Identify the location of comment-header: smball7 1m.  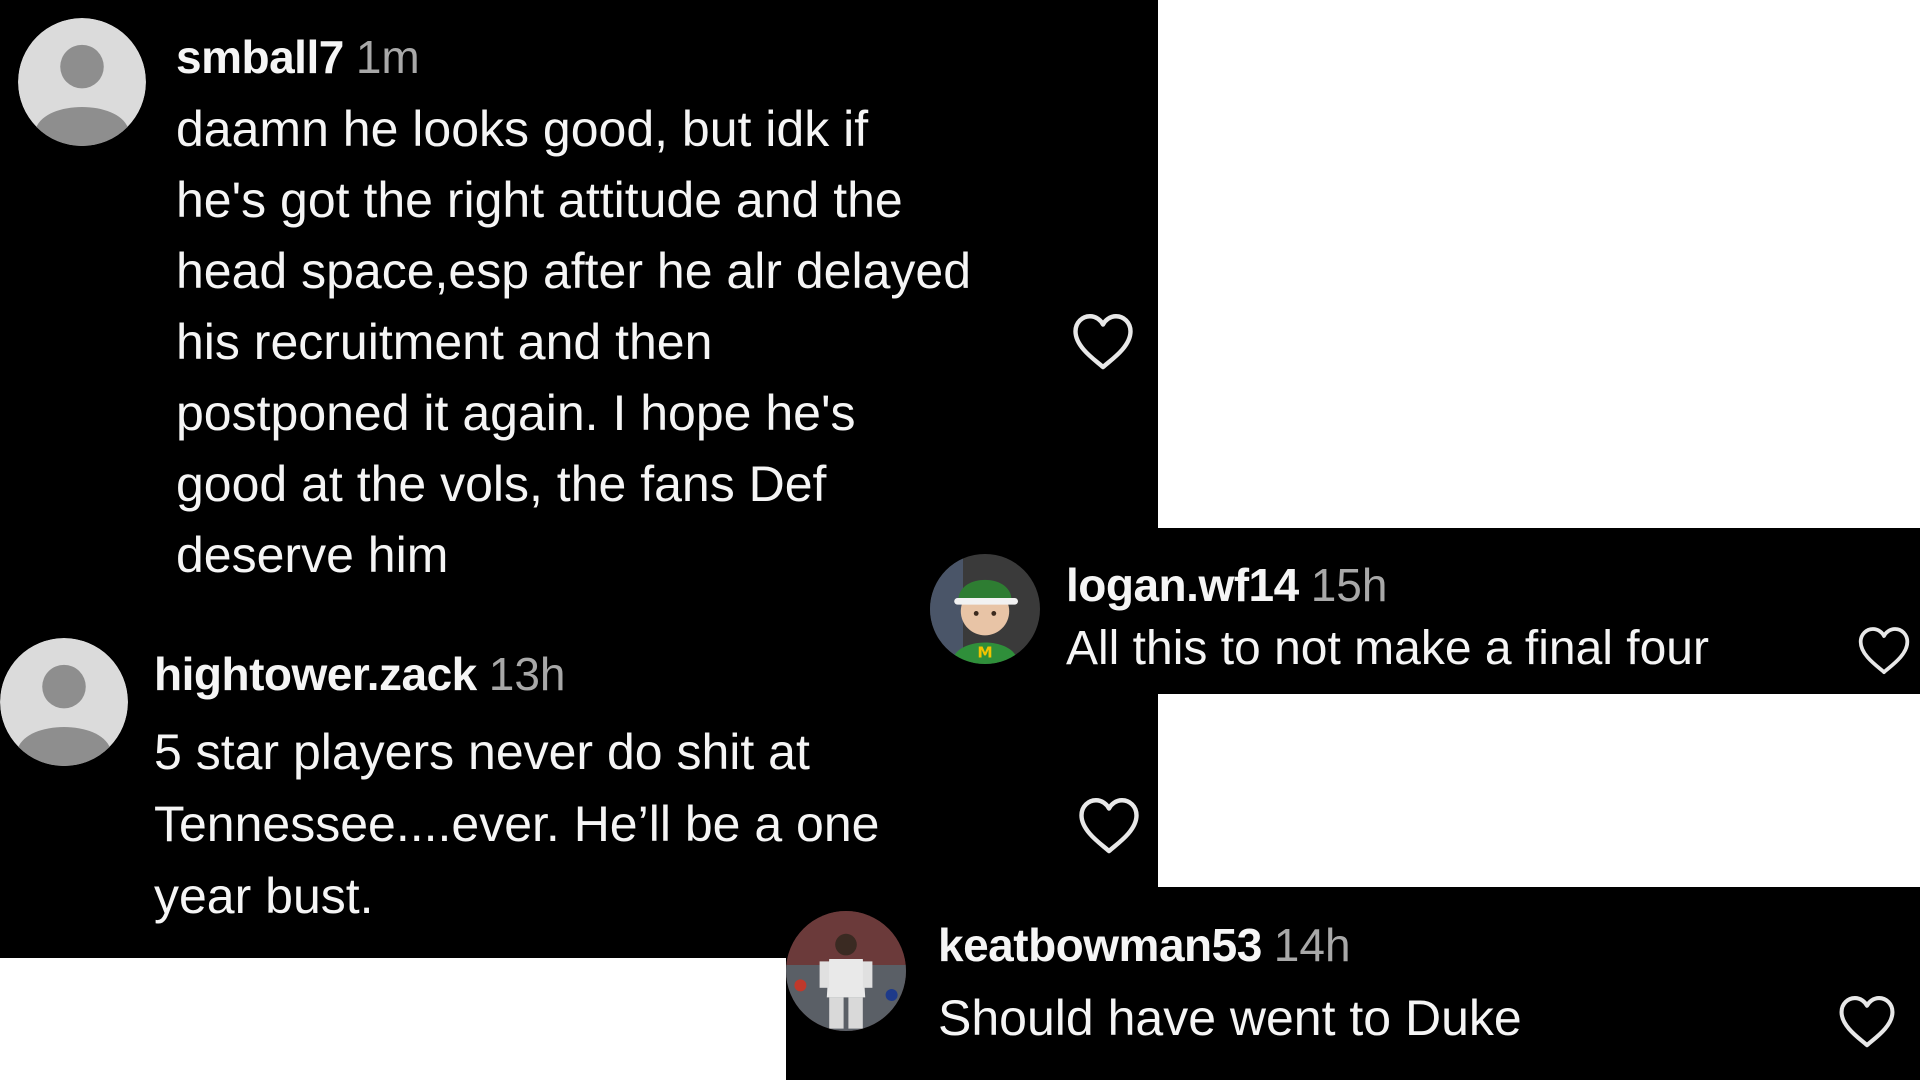
(298, 57).